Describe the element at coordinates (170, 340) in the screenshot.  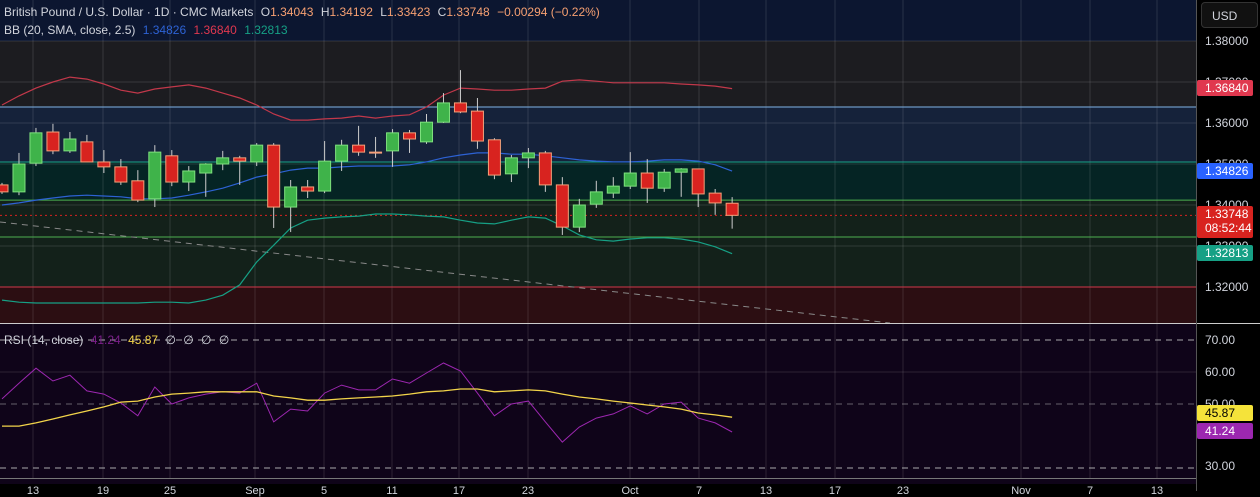
I see `rsi-na-1: ∅` at that location.